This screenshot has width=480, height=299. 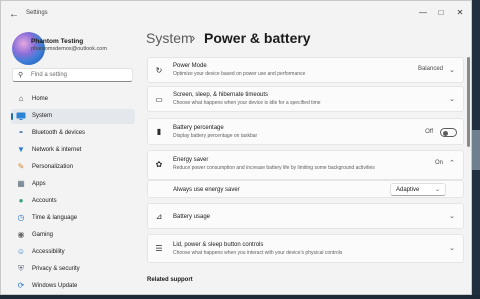 I want to click on lid-controls-title: Lid, power & sleep button controls, so click(x=218, y=245).